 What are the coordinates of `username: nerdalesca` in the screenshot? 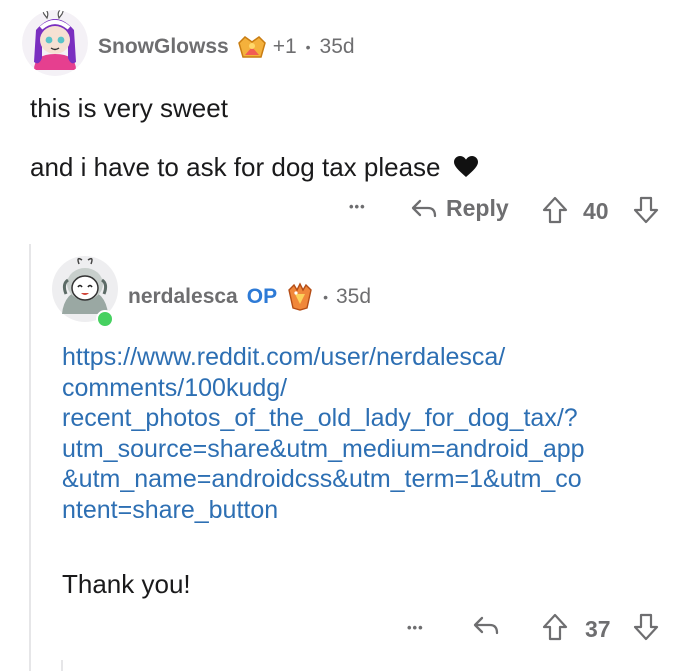 It's located at (183, 297).